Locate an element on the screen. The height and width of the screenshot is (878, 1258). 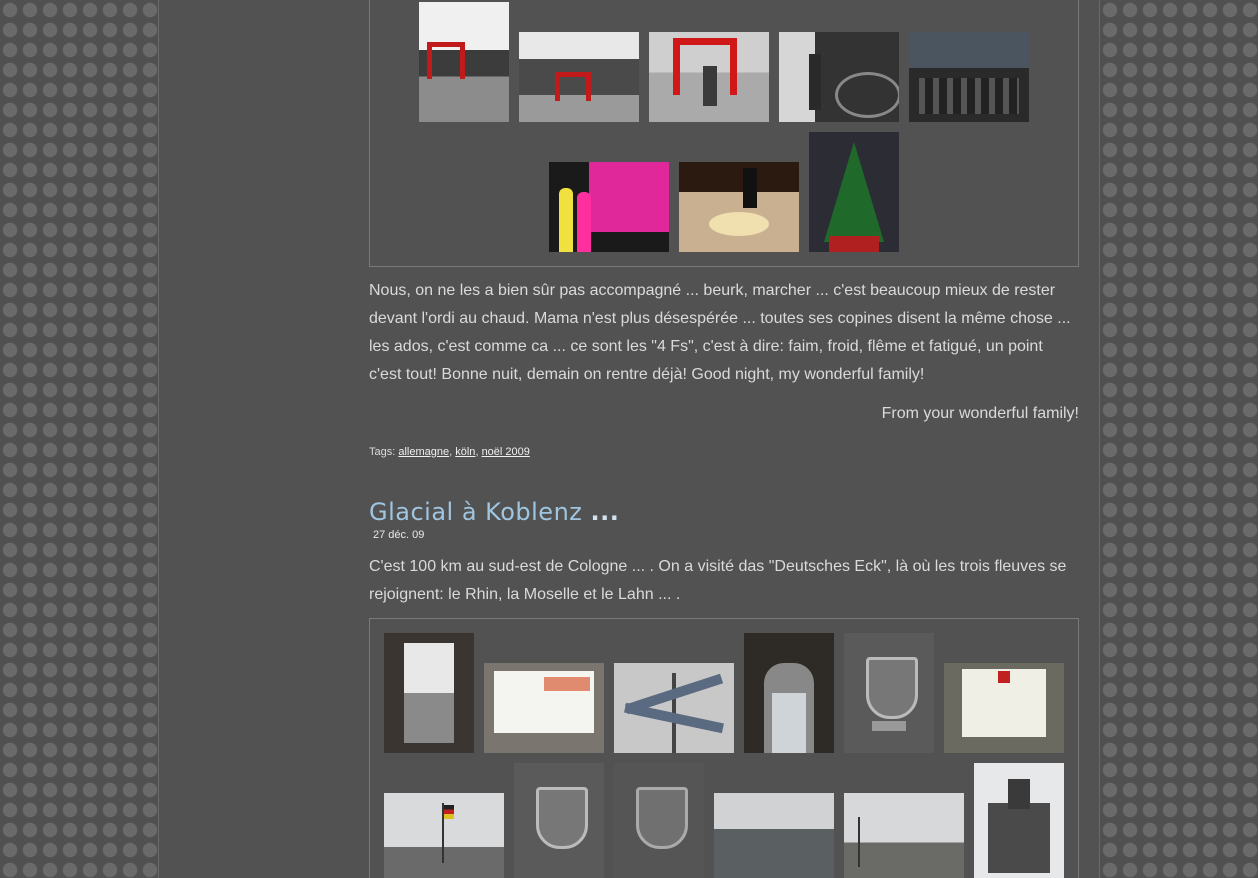
tag-link: köln is located at coordinates (465, 452).